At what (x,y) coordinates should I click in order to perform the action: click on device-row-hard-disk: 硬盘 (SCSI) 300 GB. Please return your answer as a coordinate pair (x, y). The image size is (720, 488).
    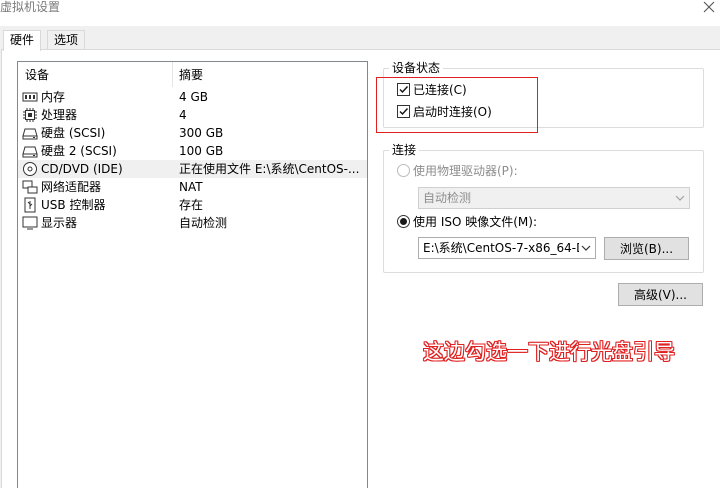
    Looking at the image, I should click on (192, 133).